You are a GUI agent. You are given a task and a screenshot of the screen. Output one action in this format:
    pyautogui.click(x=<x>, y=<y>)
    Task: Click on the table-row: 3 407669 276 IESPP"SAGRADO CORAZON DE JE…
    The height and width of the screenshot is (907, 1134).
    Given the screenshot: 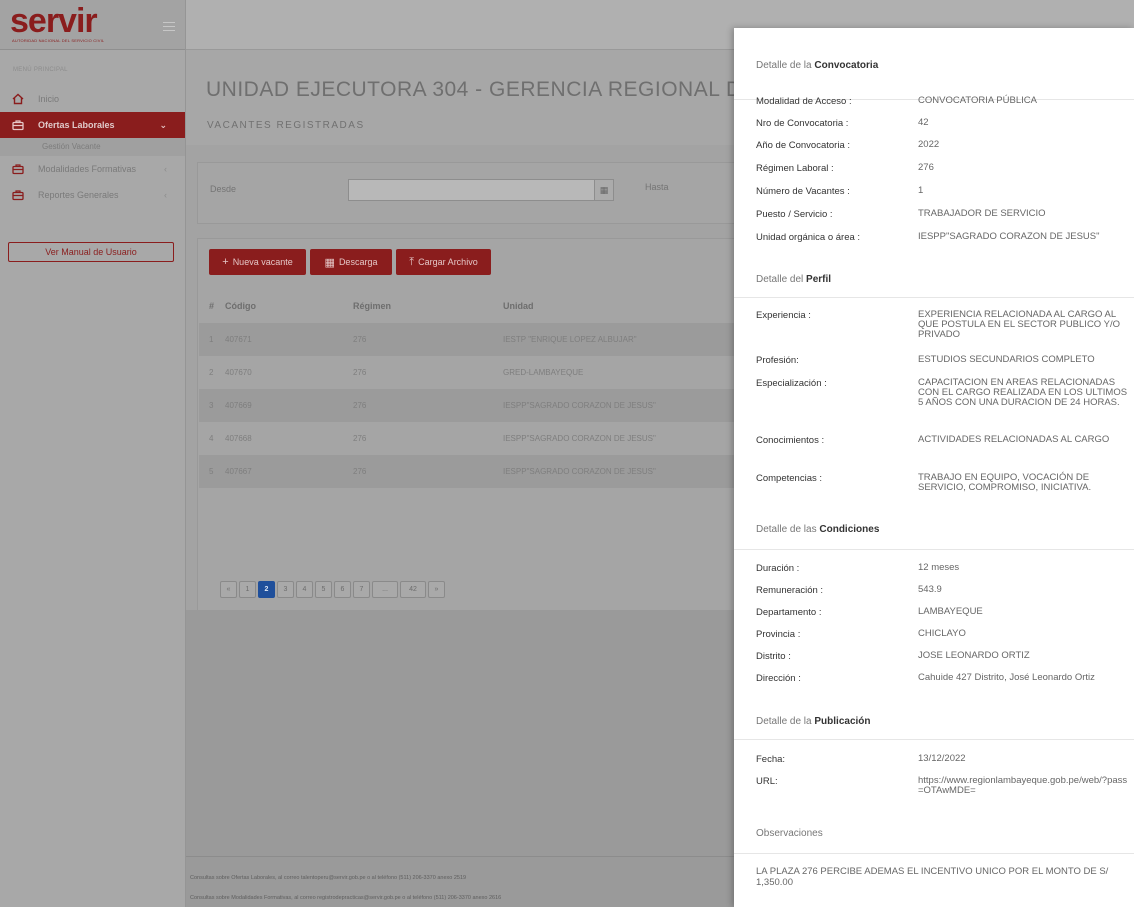 What is the action you would take?
    pyautogui.click(x=478, y=405)
    